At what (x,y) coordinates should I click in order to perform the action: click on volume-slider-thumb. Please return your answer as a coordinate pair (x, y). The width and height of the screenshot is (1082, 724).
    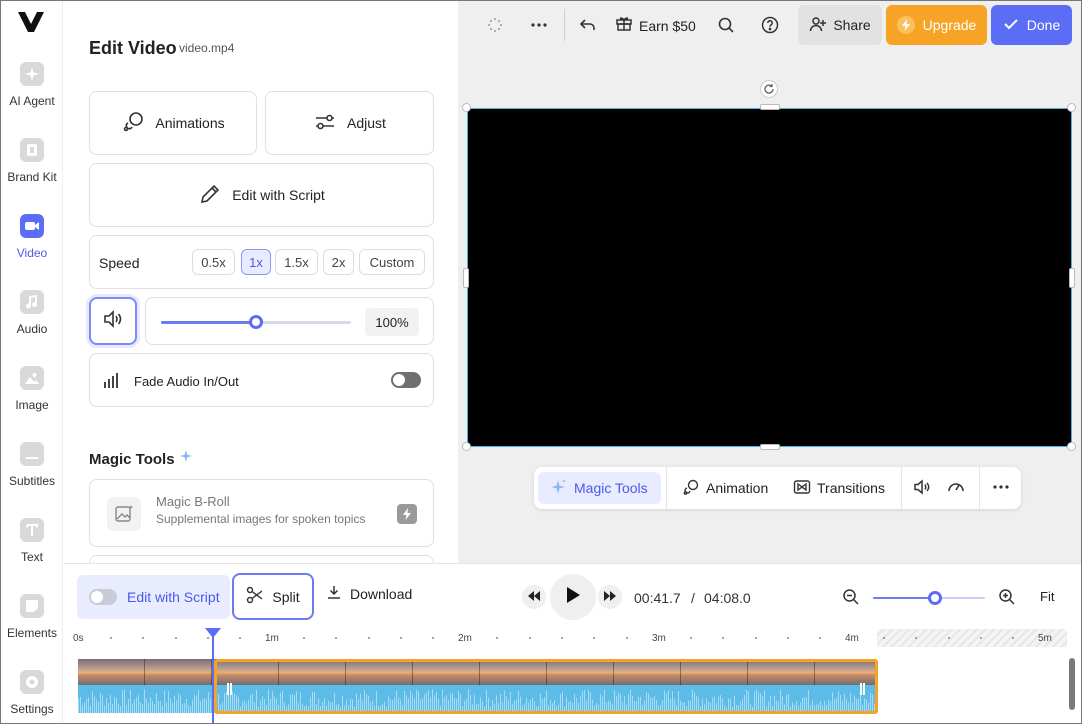
    Looking at the image, I should click on (256, 322).